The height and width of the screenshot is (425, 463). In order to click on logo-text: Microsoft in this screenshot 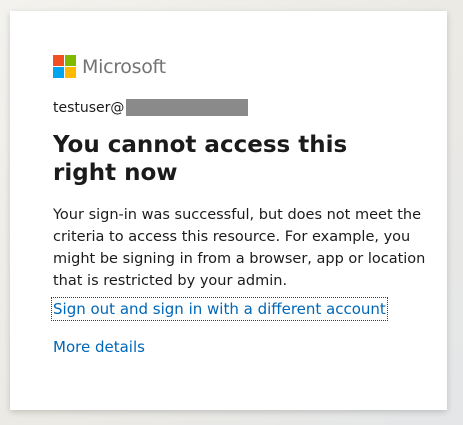, I will do `click(124, 66)`.